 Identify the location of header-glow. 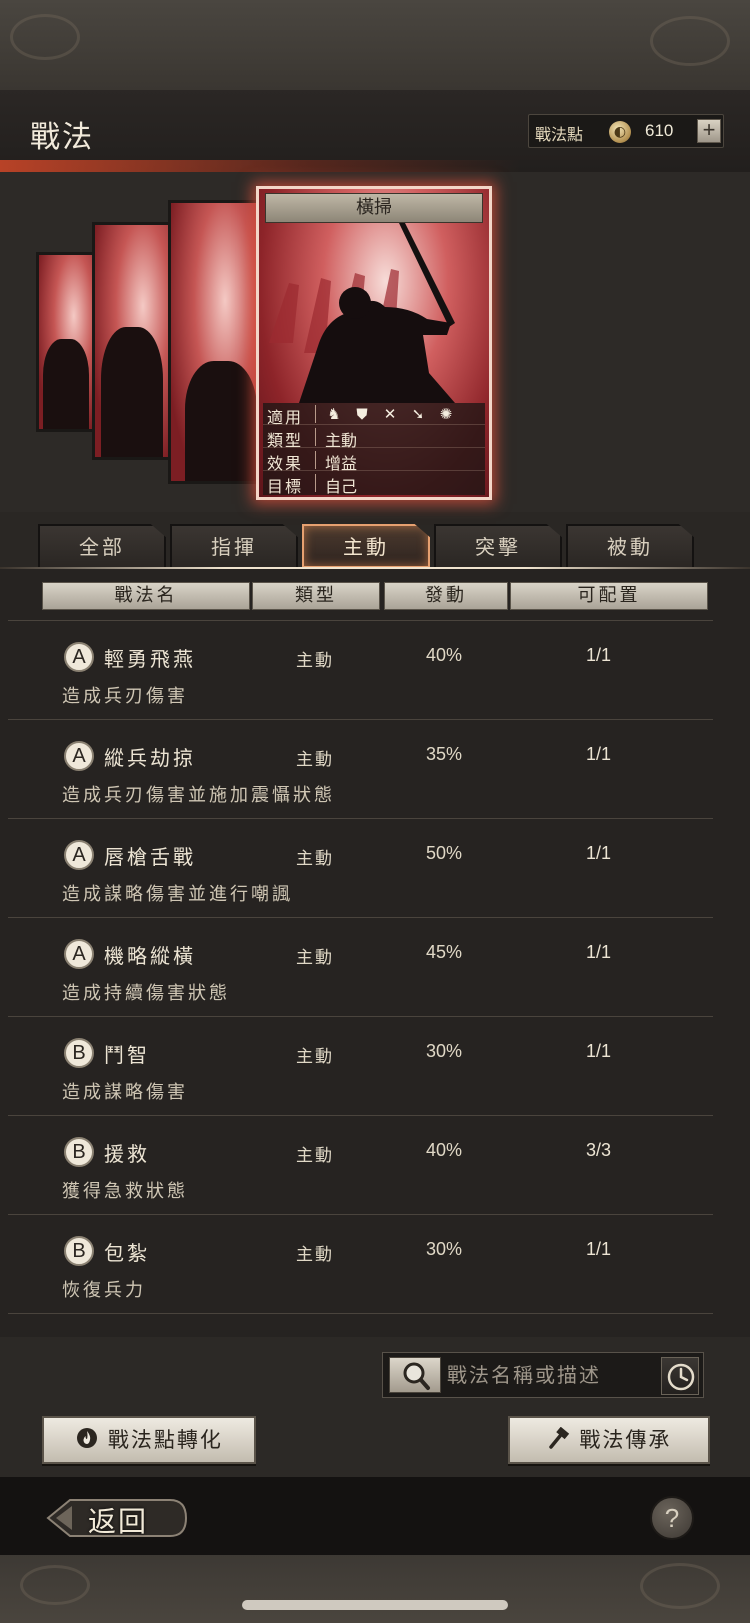
(260, 166).